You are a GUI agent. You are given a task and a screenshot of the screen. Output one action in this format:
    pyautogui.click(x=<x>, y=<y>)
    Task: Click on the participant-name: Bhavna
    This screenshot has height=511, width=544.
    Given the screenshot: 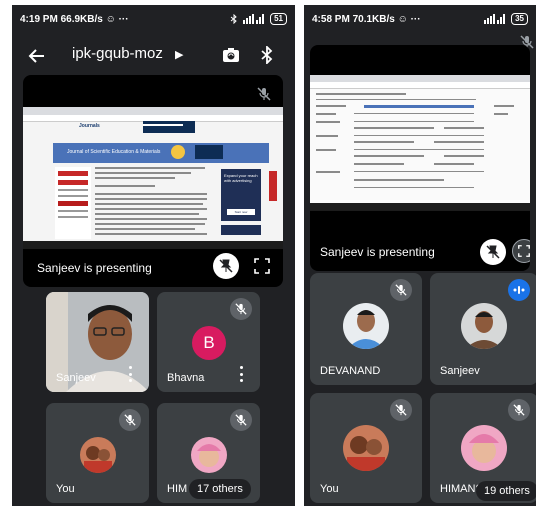 What is the action you would take?
    pyautogui.click(x=186, y=378)
    